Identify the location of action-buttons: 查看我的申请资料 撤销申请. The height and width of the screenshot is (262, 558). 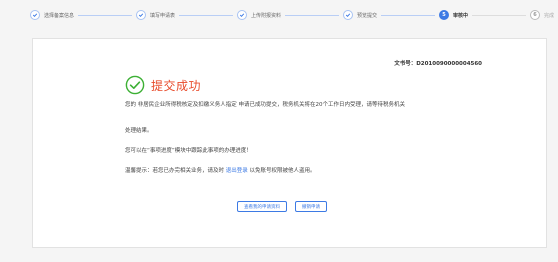
(286, 206).